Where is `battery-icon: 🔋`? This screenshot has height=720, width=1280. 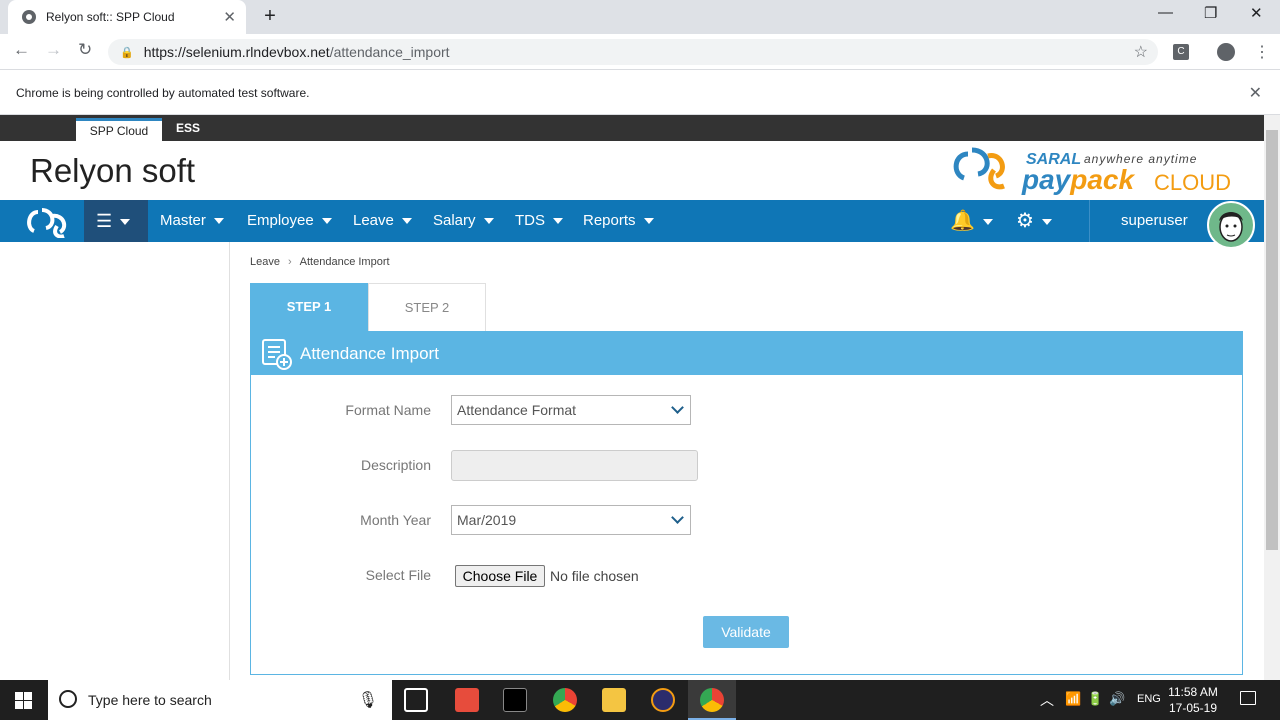 battery-icon: 🔋 is located at coordinates (1095, 699).